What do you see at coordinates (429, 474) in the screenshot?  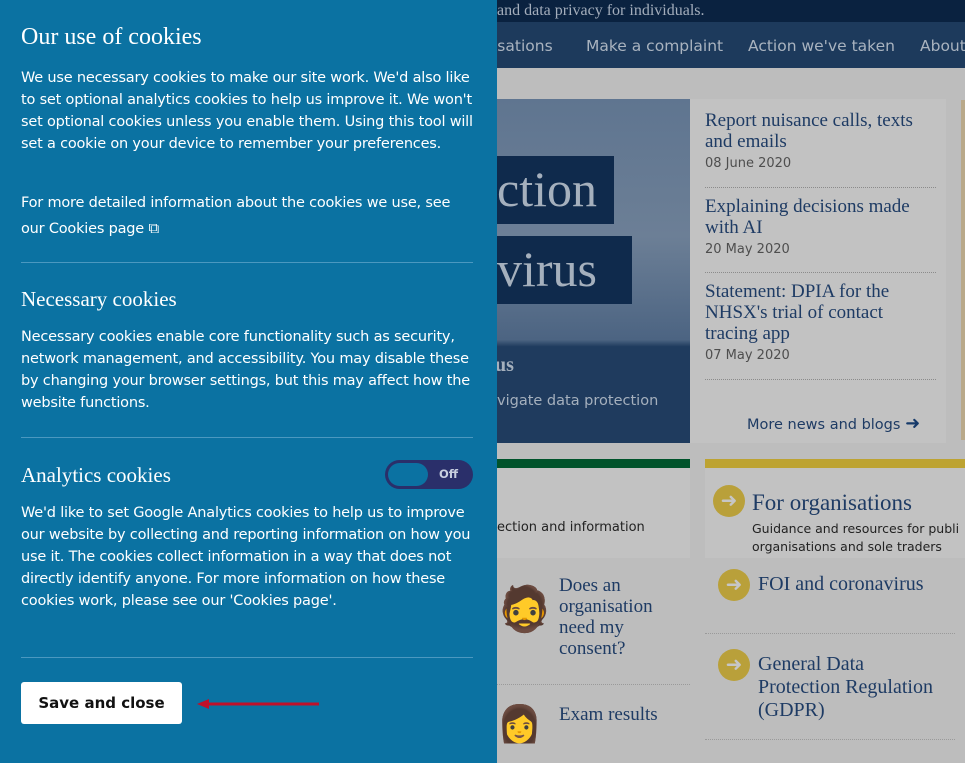 I see `analytics-toggle: Off` at bounding box center [429, 474].